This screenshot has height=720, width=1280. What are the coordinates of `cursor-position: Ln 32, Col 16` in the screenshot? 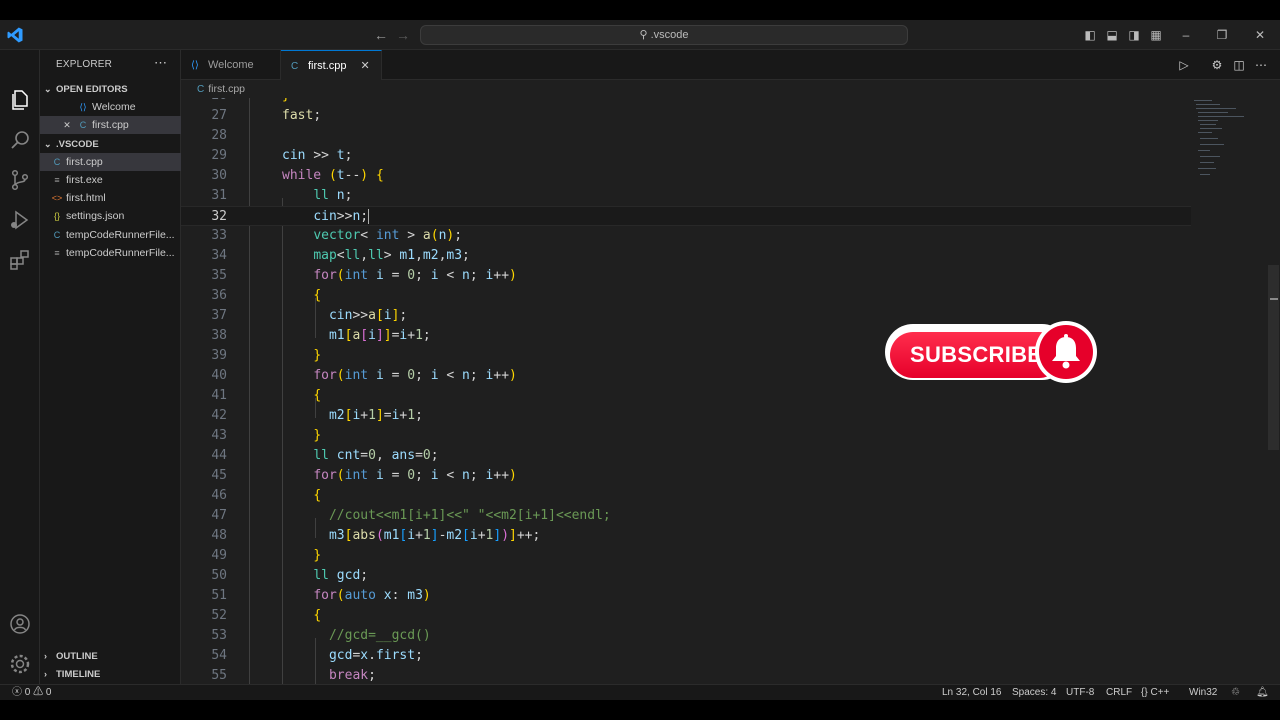 It's located at (972, 692).